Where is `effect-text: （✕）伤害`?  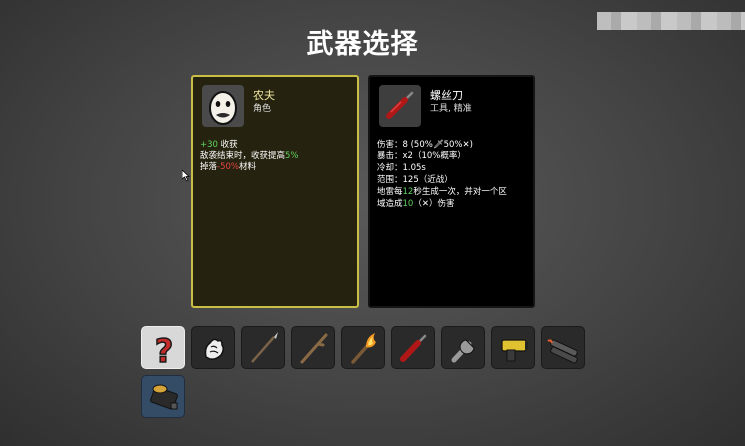
effect-text: （✕）伤害 is located at coordinates (434, 204).